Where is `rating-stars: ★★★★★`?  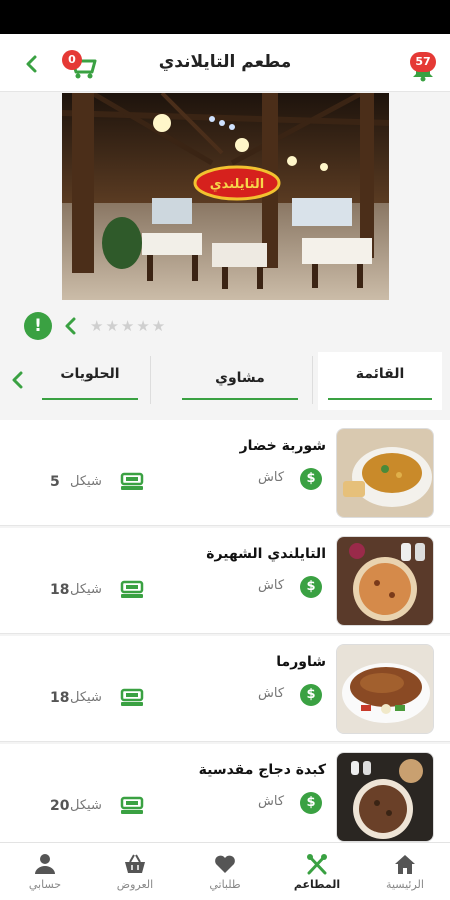 rating-stars: ★★★★★ is located at coordinates (129, 326).